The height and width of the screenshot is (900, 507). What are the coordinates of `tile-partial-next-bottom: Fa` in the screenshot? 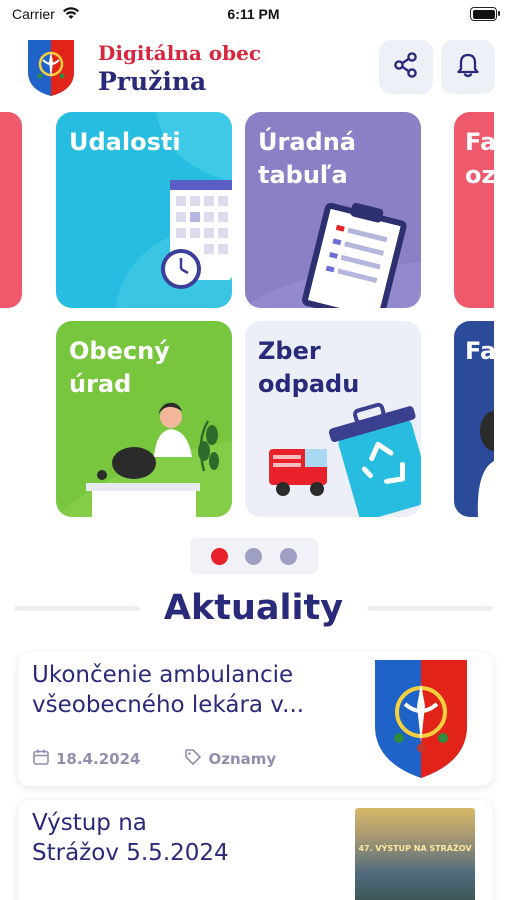 It's located at (474, 419).